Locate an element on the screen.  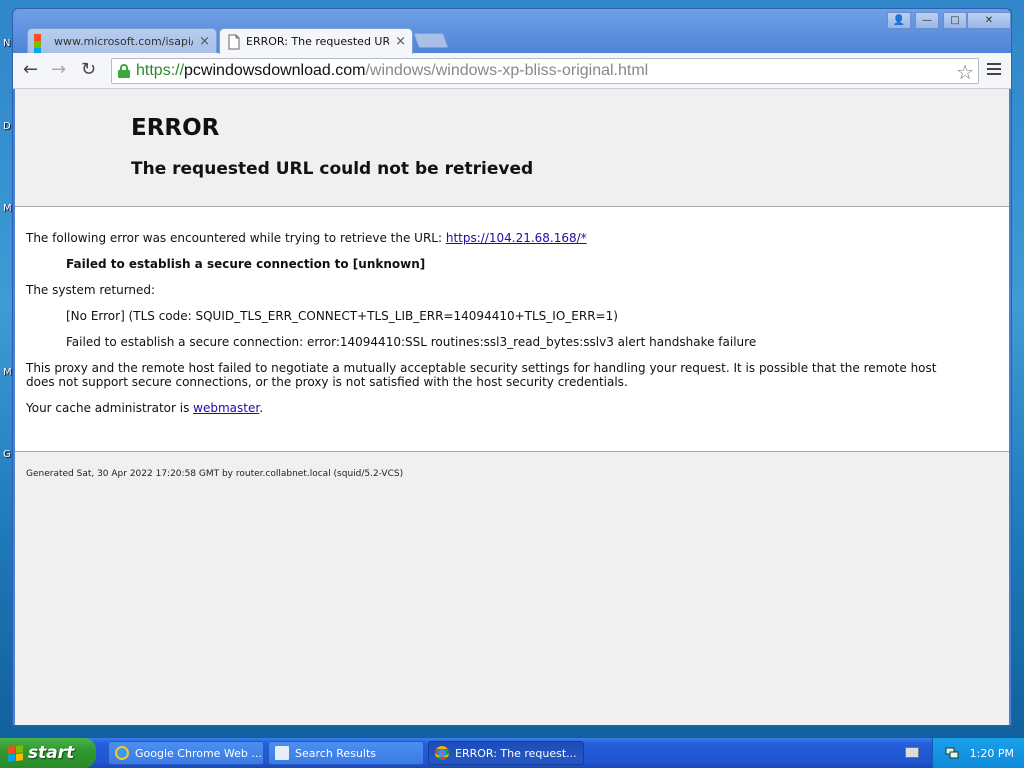
tab-title: www.microsoft.com/isapi/re is located at coordinates (124, 41).